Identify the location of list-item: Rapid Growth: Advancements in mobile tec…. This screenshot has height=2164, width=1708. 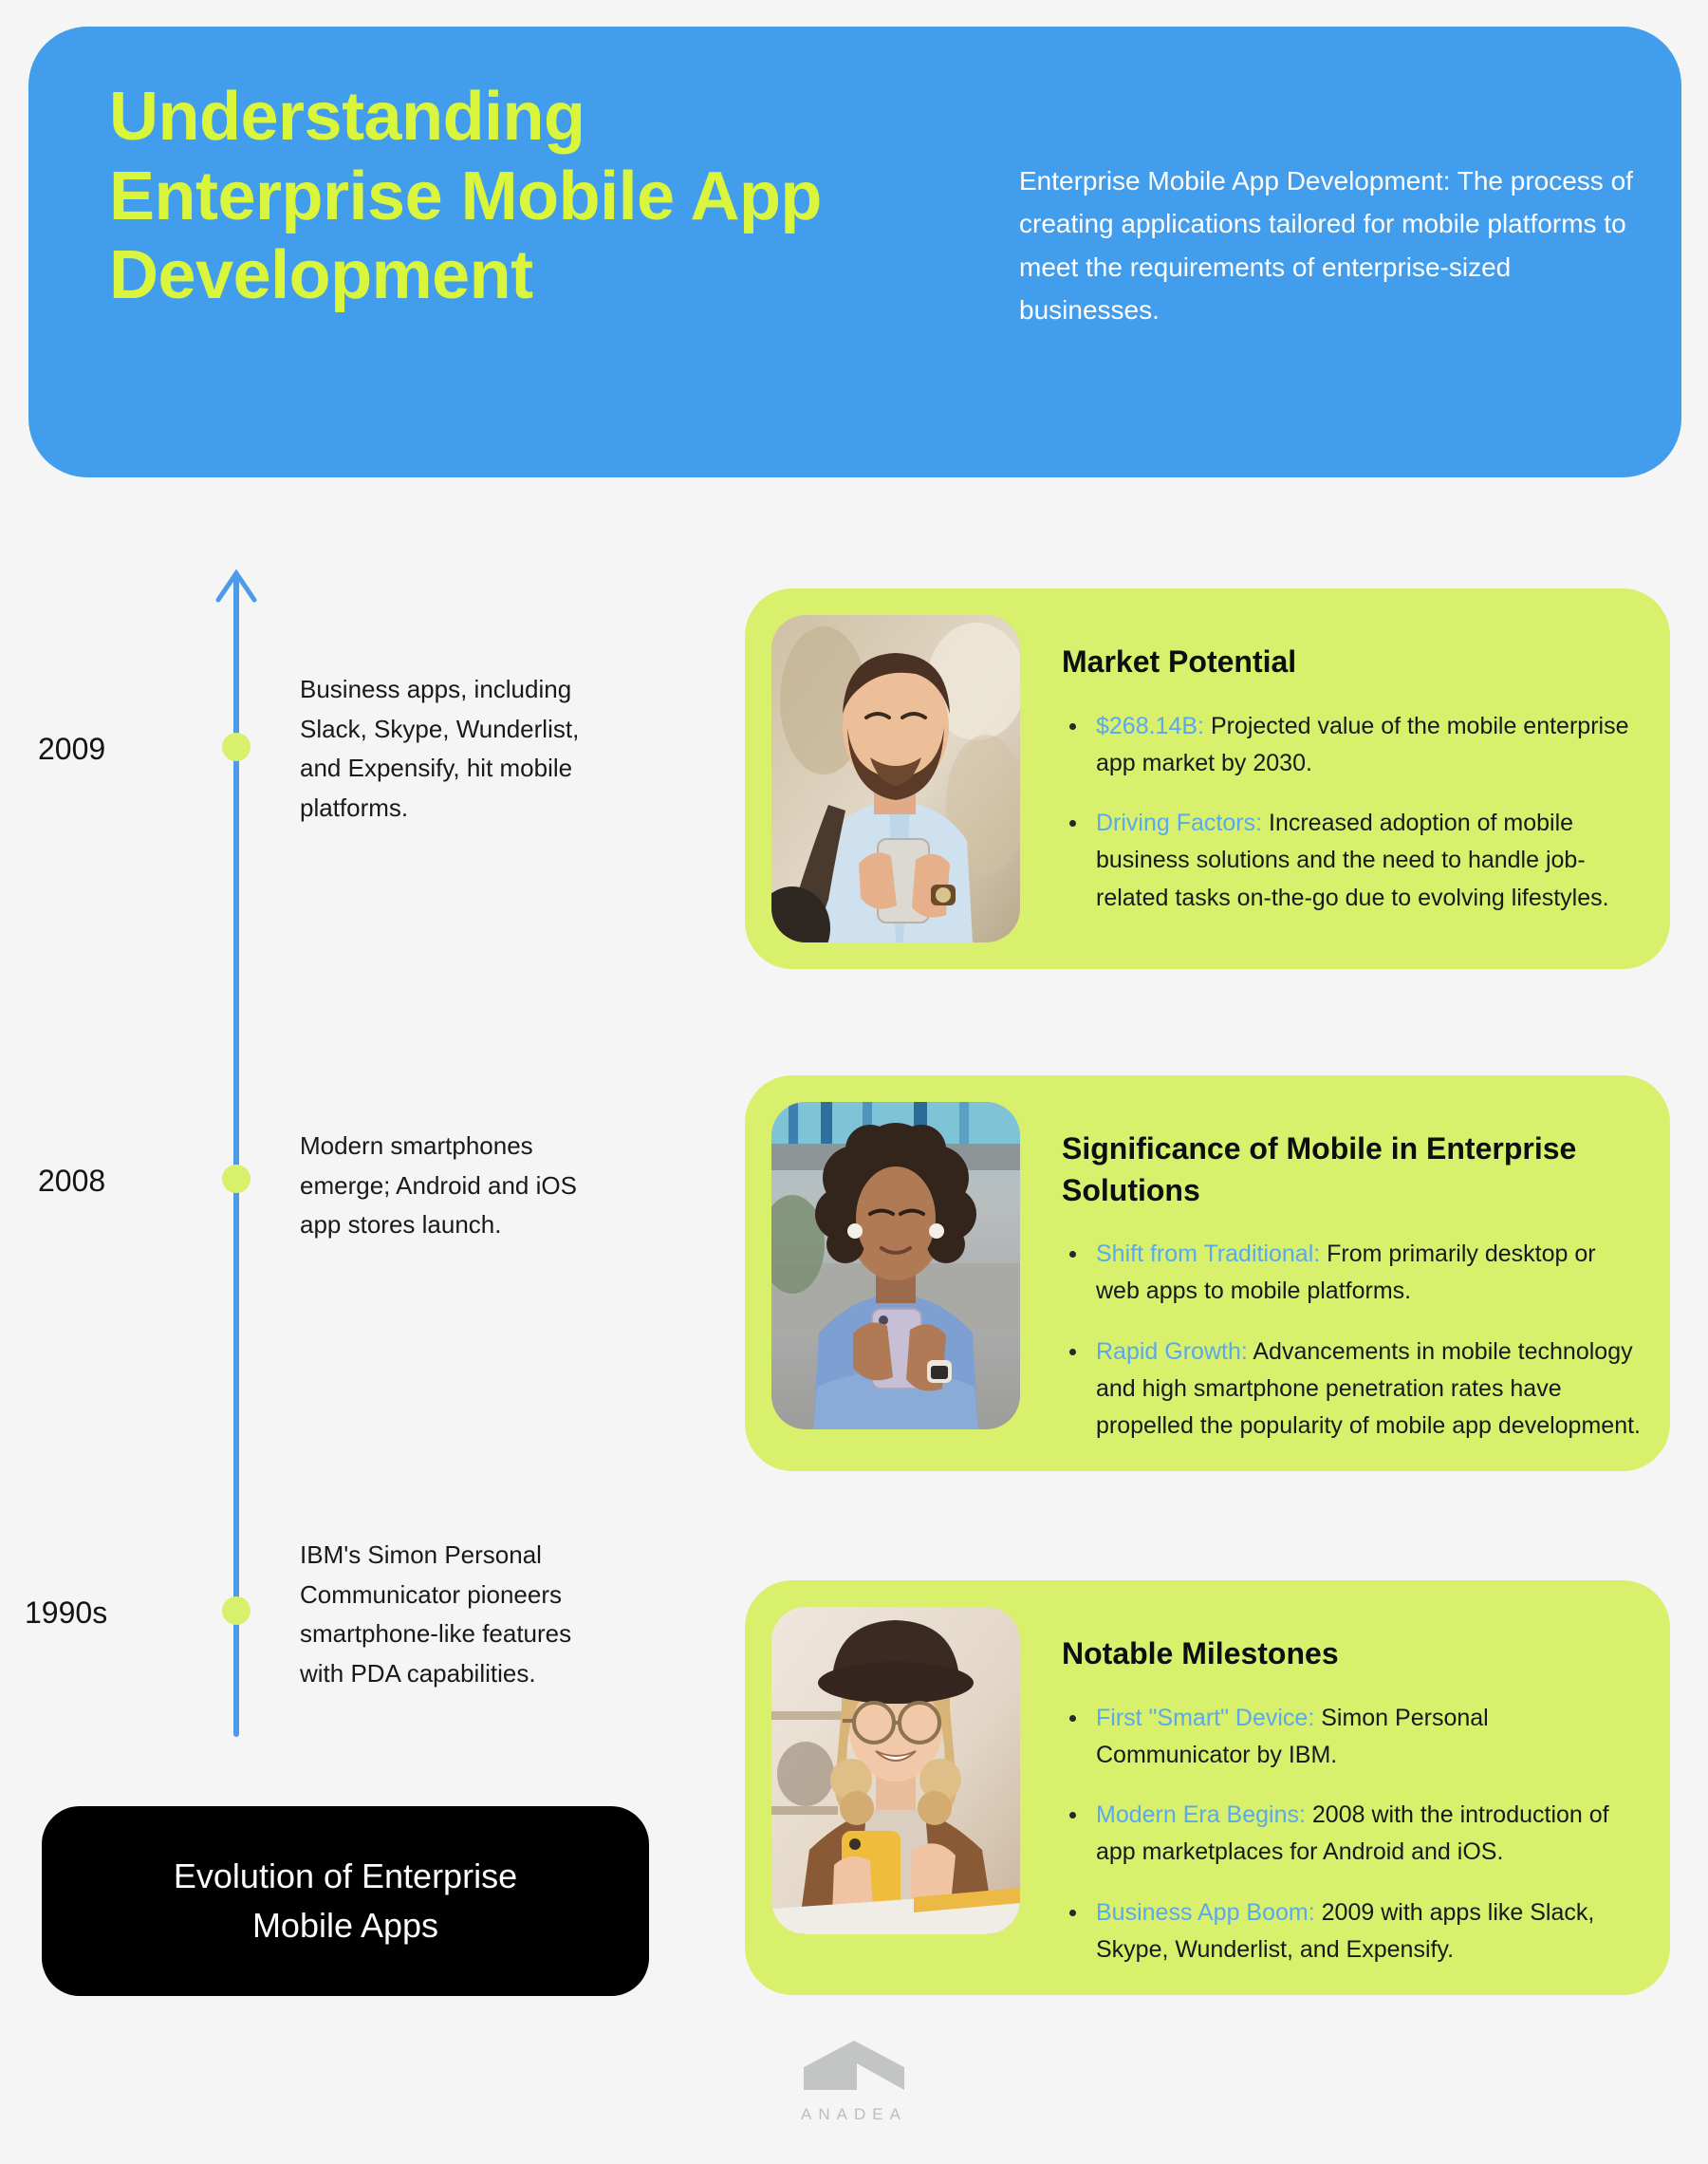
(1352, 1390).